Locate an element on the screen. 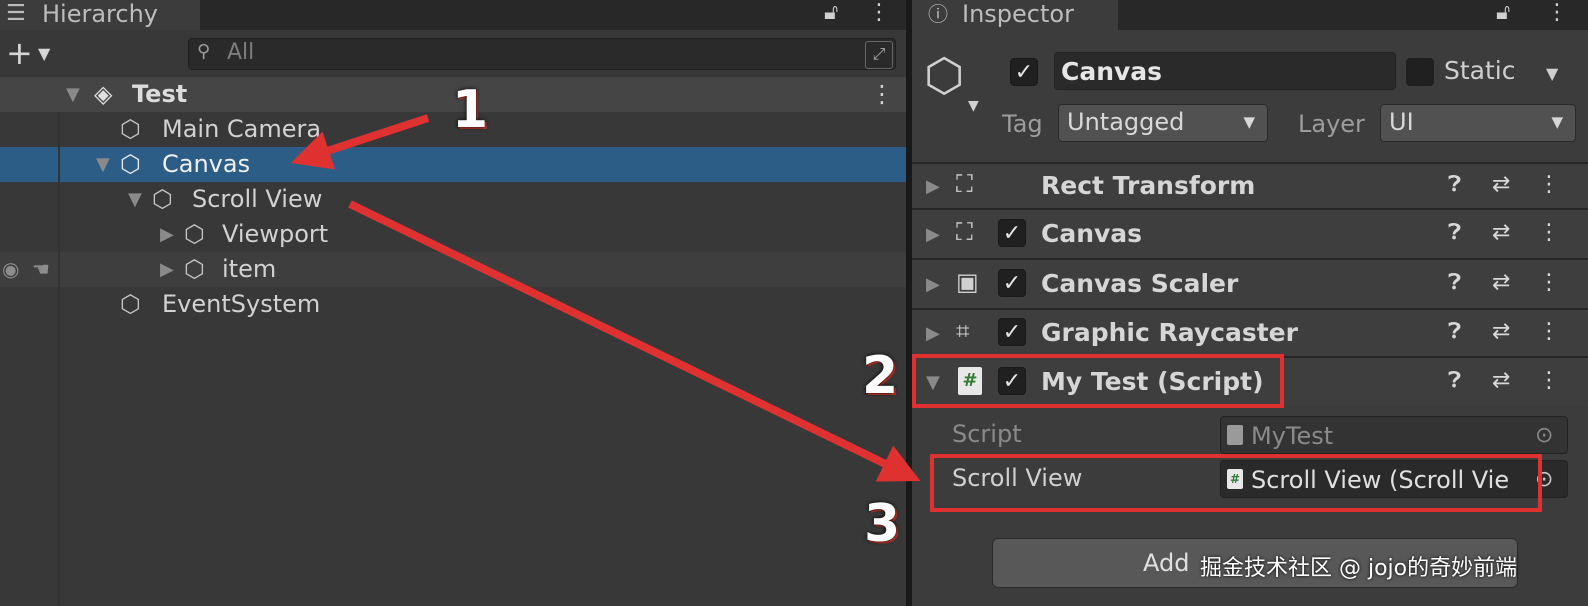 The height and width of the screenshot is (606, 1588). annotation-number-3: 3 is located at coordinates (882, 524).